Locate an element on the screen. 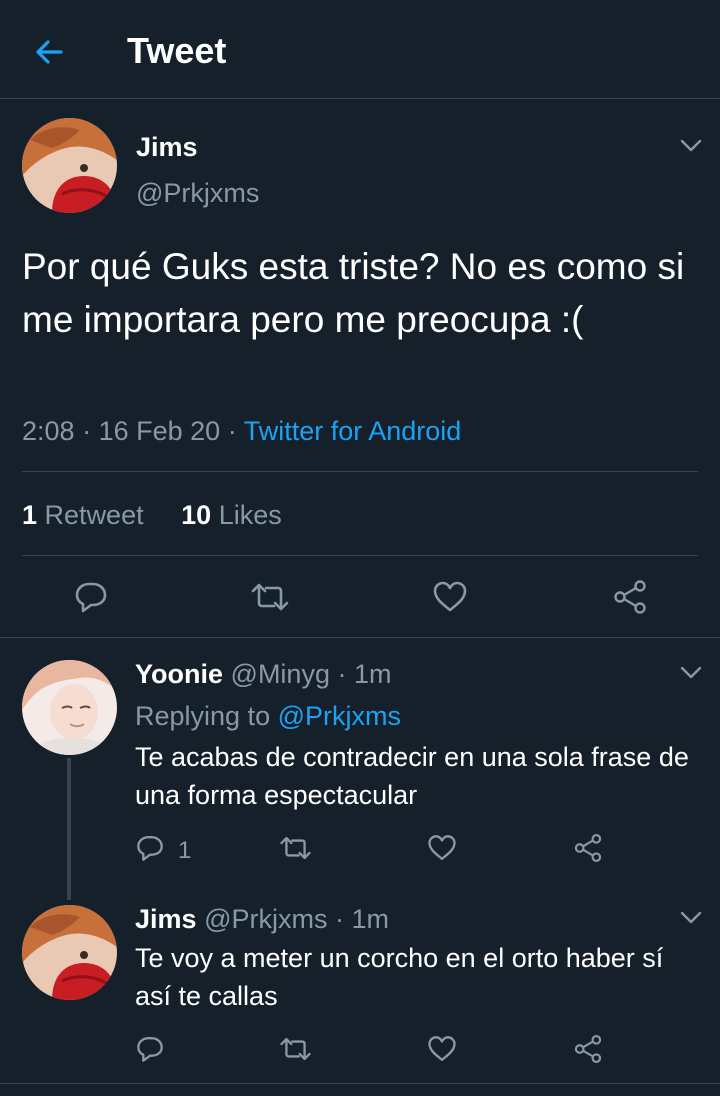 This screenshot has height=1096, width=720. tweet-source-link: Twitter for Android is located at coordinates (353, 431).